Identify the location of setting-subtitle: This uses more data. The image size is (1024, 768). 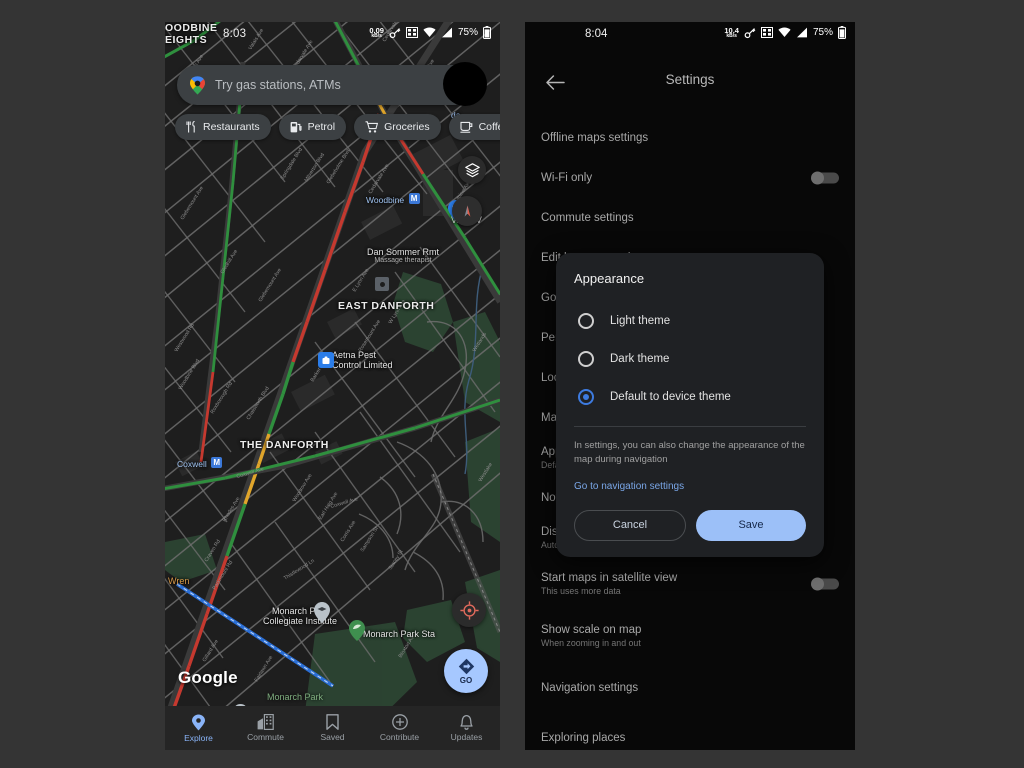
(581, 590).